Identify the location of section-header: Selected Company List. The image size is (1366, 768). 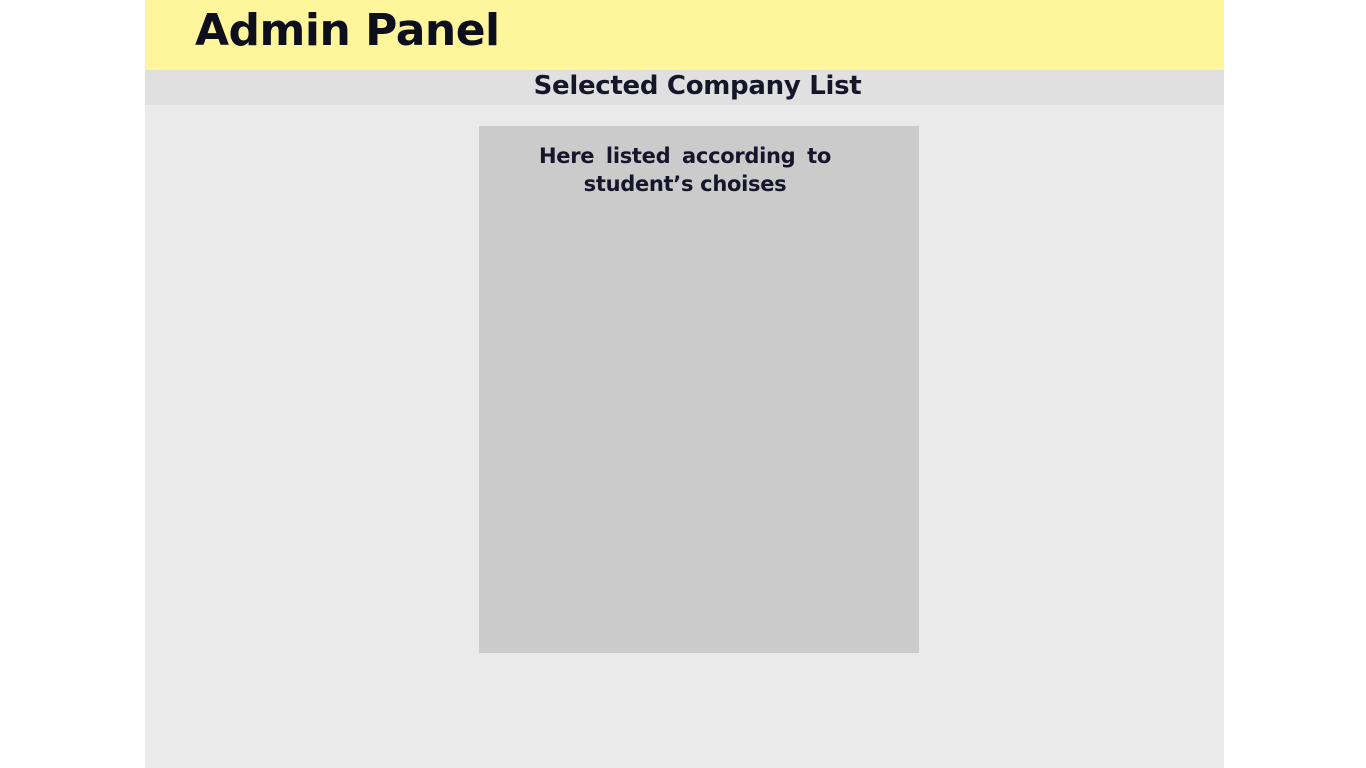
(684, 87).